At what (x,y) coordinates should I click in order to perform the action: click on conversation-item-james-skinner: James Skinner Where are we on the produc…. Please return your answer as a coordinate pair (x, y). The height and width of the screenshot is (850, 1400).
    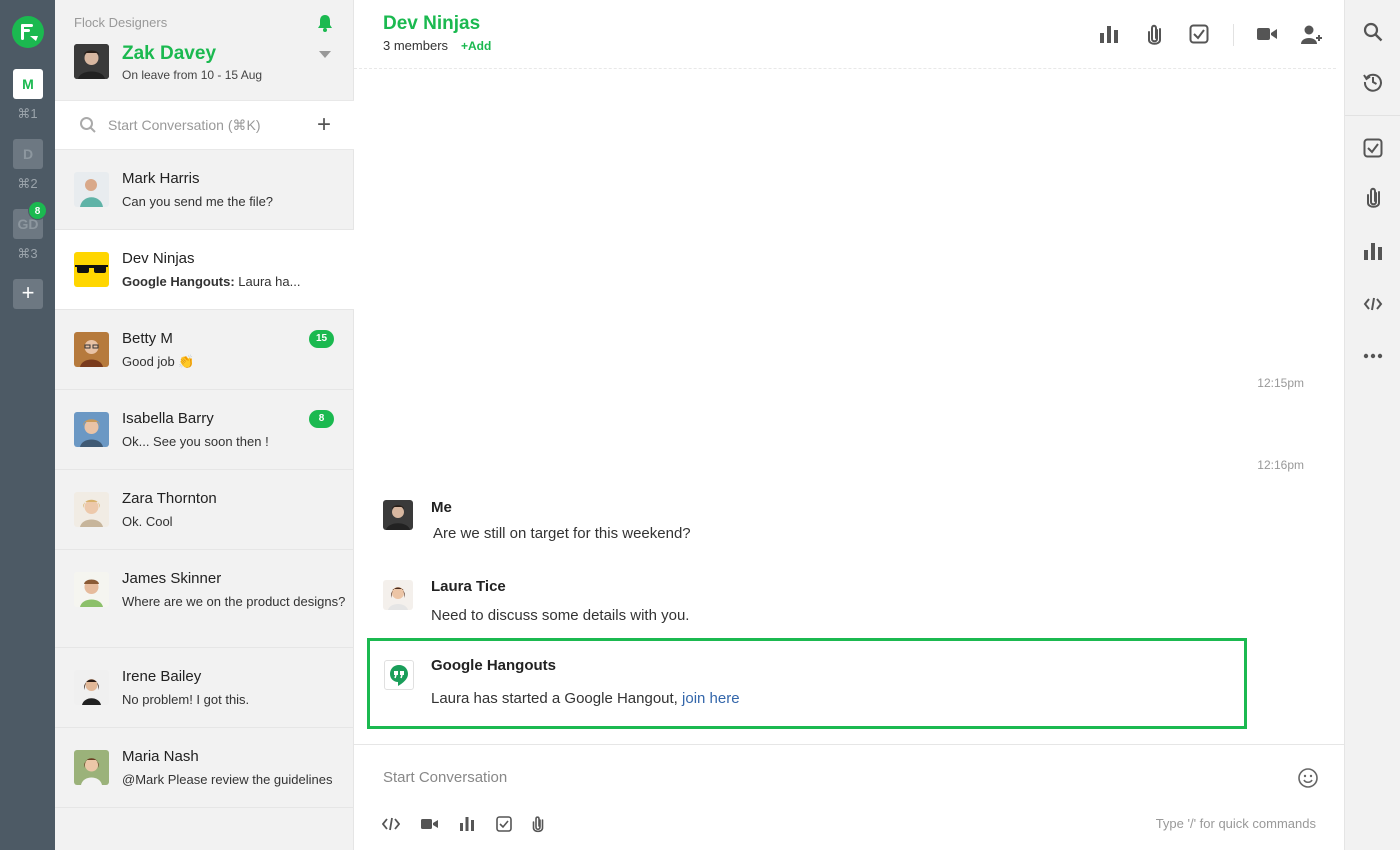
    Looking at the image, I should click on (204, 599).